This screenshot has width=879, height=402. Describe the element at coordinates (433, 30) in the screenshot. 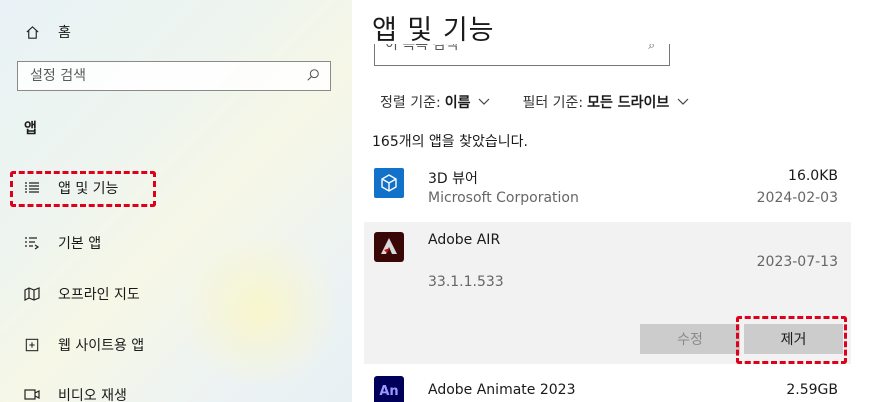

I see `page-title: 앱 및 기능` at that location.